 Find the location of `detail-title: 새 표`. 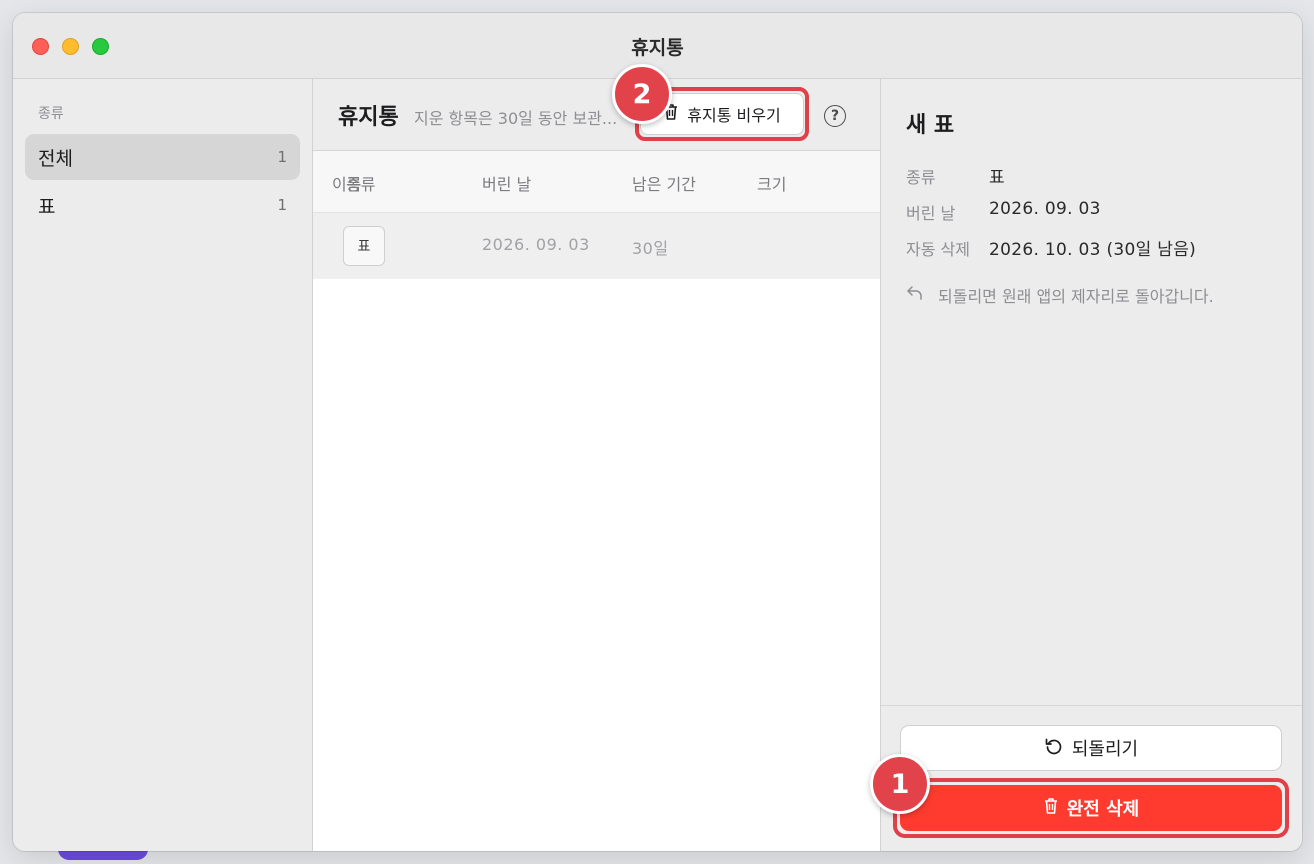

detail-title: 새 표 is located at coordinates (930, 125).